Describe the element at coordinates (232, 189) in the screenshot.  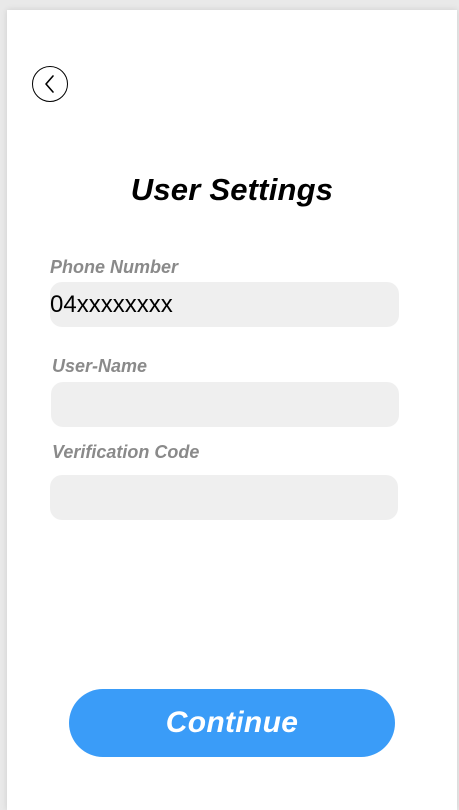
I see `page-title: User Settings` at that location.